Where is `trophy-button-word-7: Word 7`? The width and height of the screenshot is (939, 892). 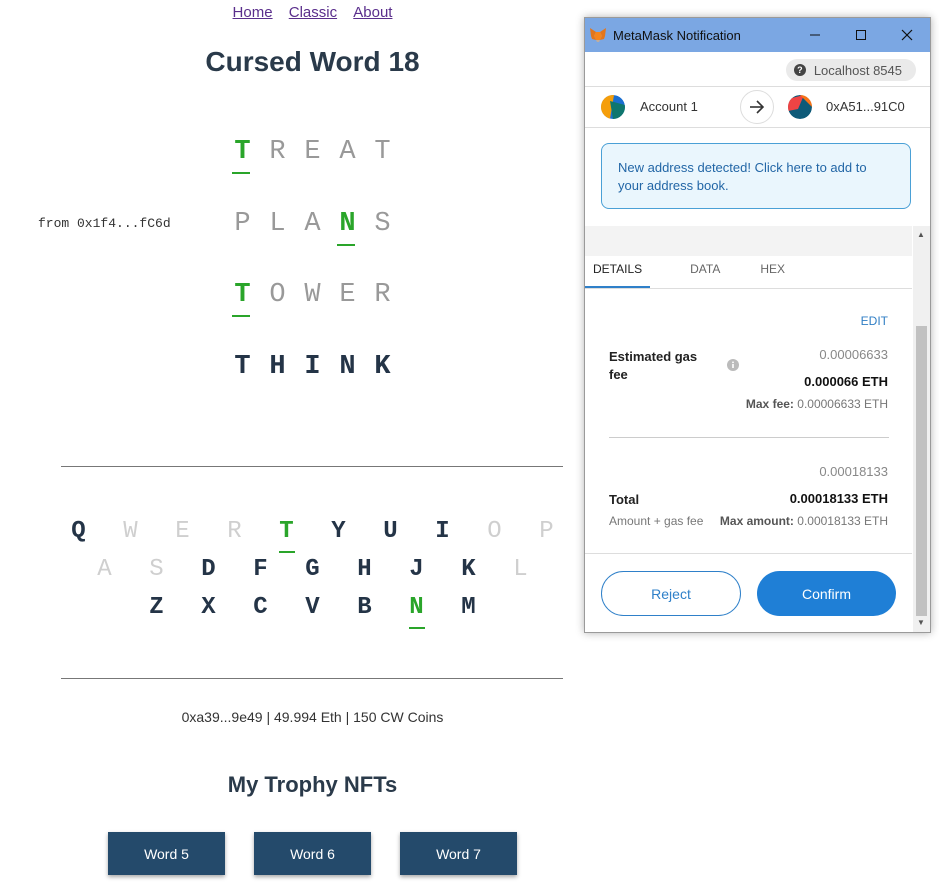
trophy-button-word-7: Word 7 is located at coordinates (458, 853).